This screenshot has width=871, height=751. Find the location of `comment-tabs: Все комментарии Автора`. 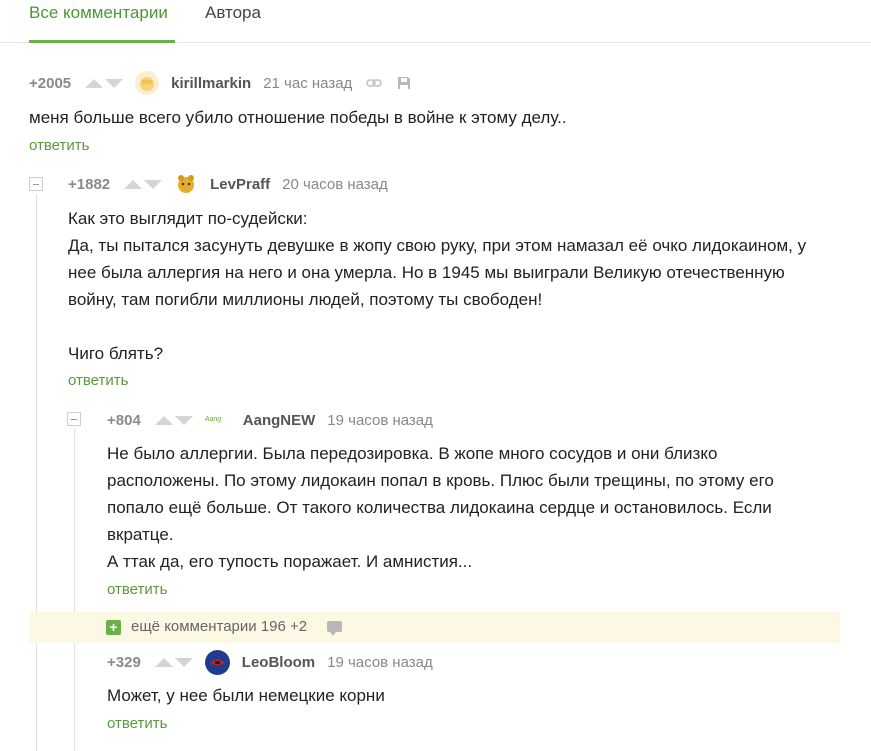

comment-tabs: Все комментарии Автора is located at coordinates (435, 21).